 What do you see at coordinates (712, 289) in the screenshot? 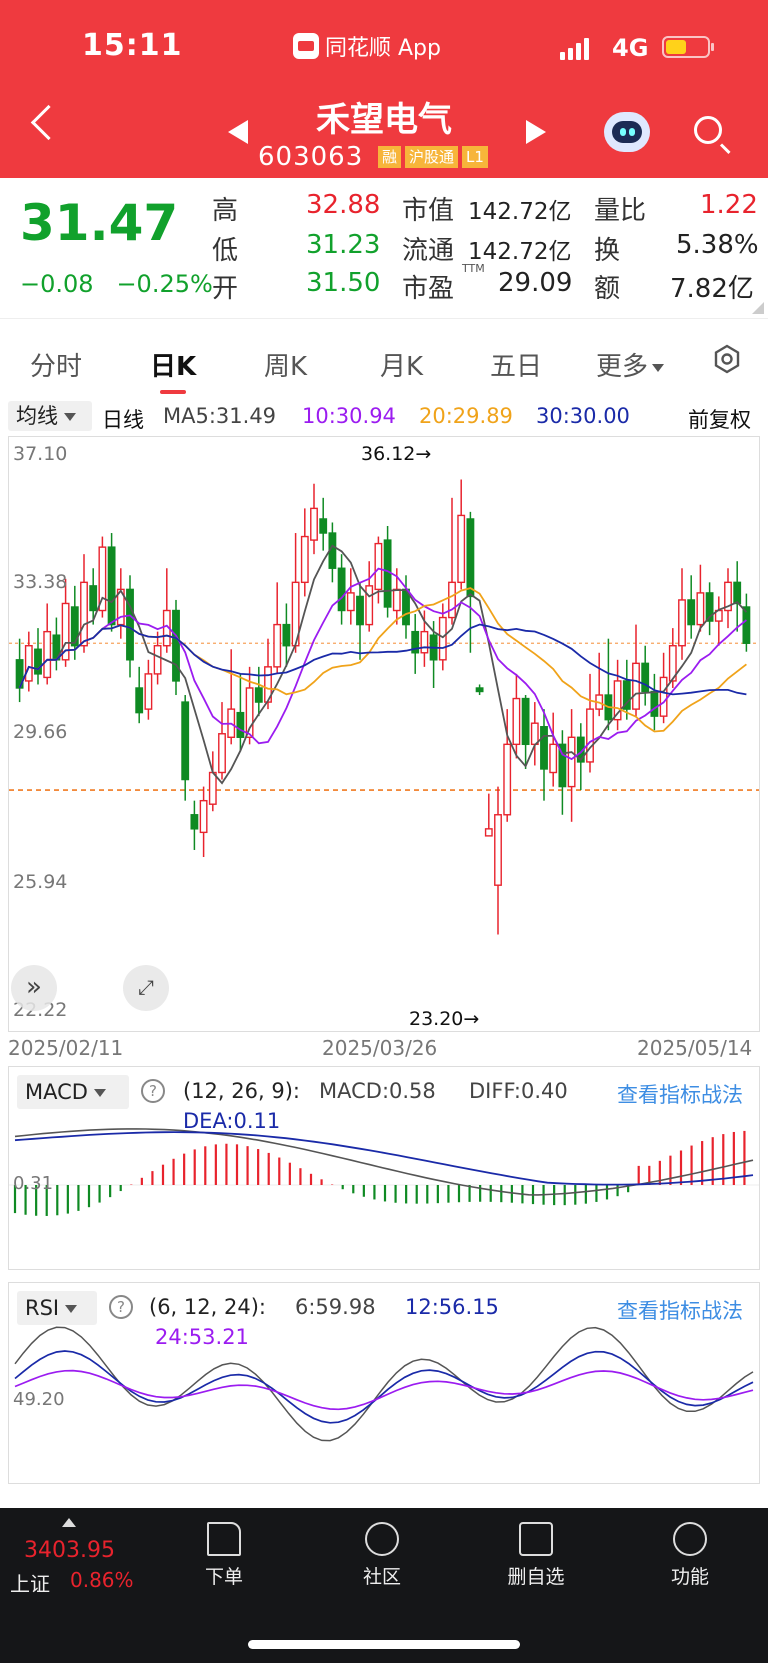
I see `amount-value: 7.82亿` at bounding box center [712, 289].